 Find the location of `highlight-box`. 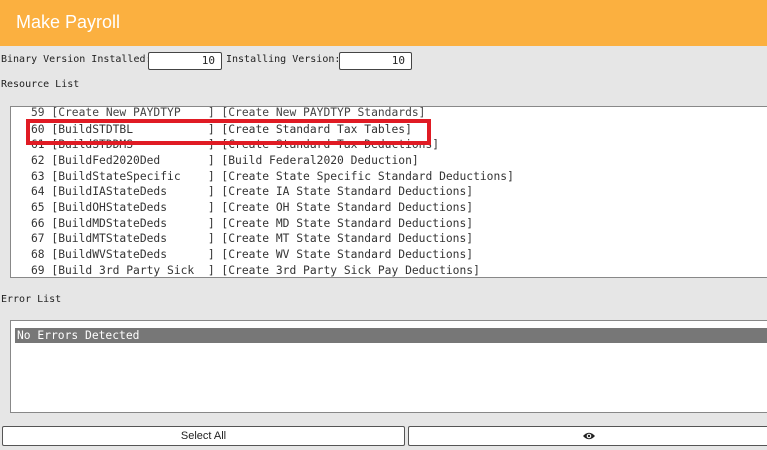

highlight-box is located at coordinates (228, 132).